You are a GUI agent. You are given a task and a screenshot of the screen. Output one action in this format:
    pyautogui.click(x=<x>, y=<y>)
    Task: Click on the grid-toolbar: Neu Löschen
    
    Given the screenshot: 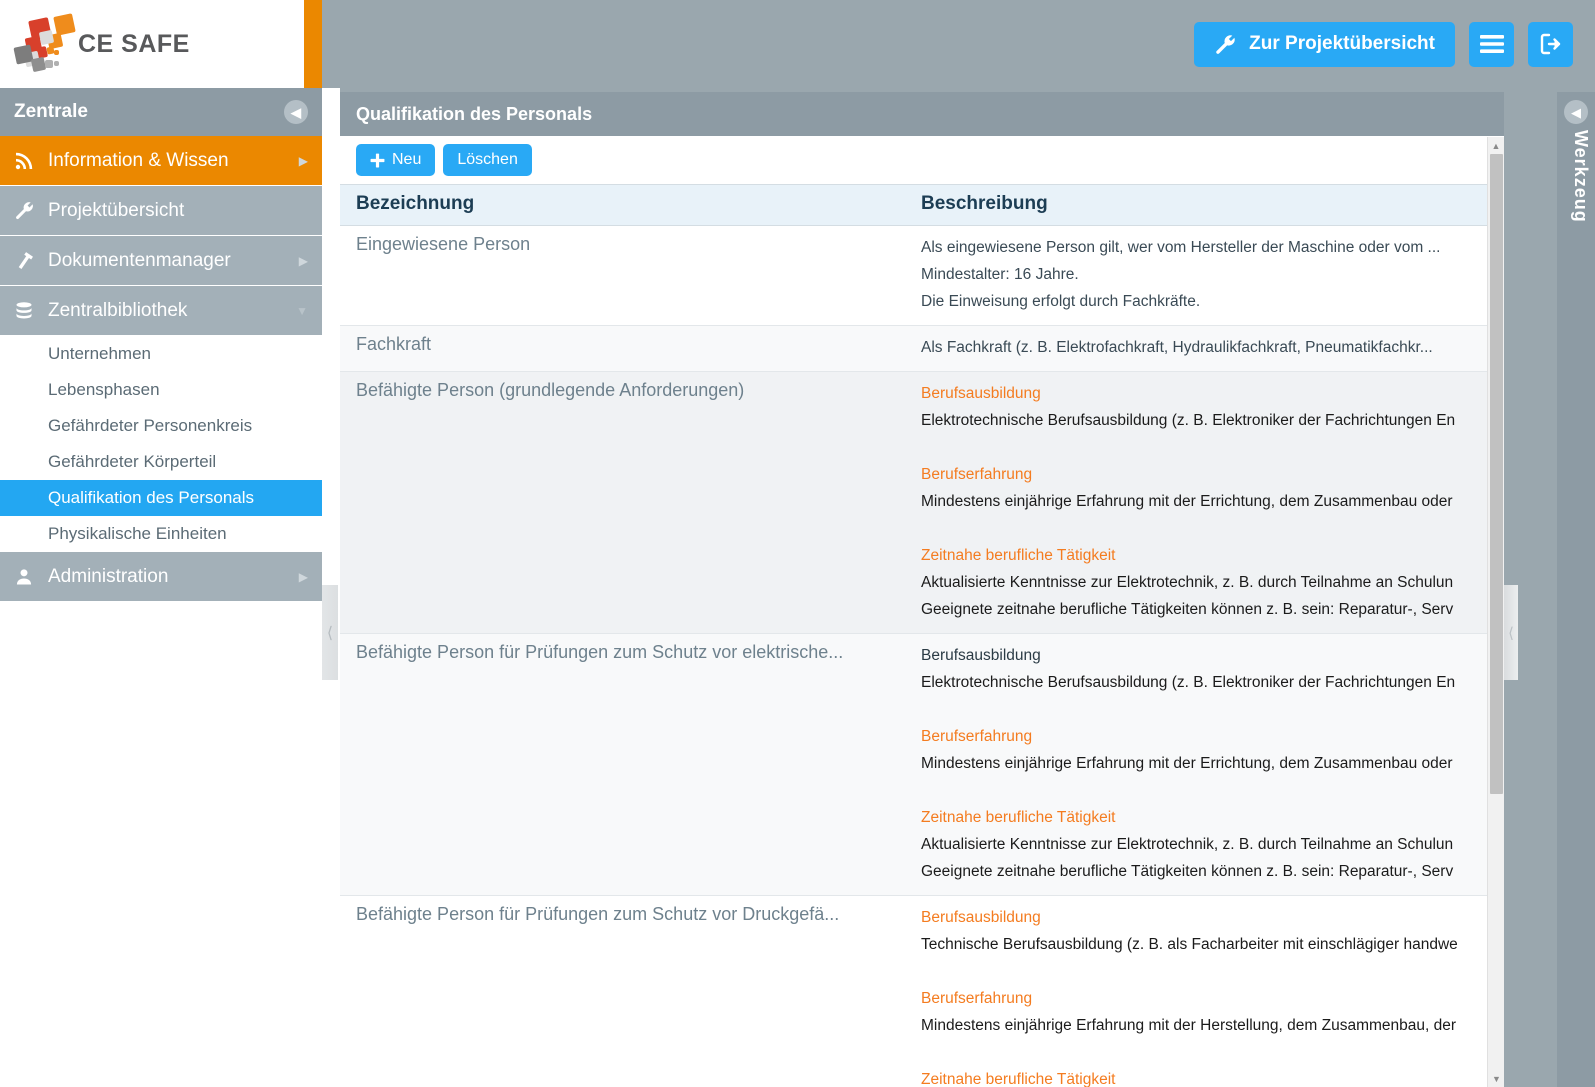 What is the action you would take?
    pyautogui.click(x=922, y=160)
    